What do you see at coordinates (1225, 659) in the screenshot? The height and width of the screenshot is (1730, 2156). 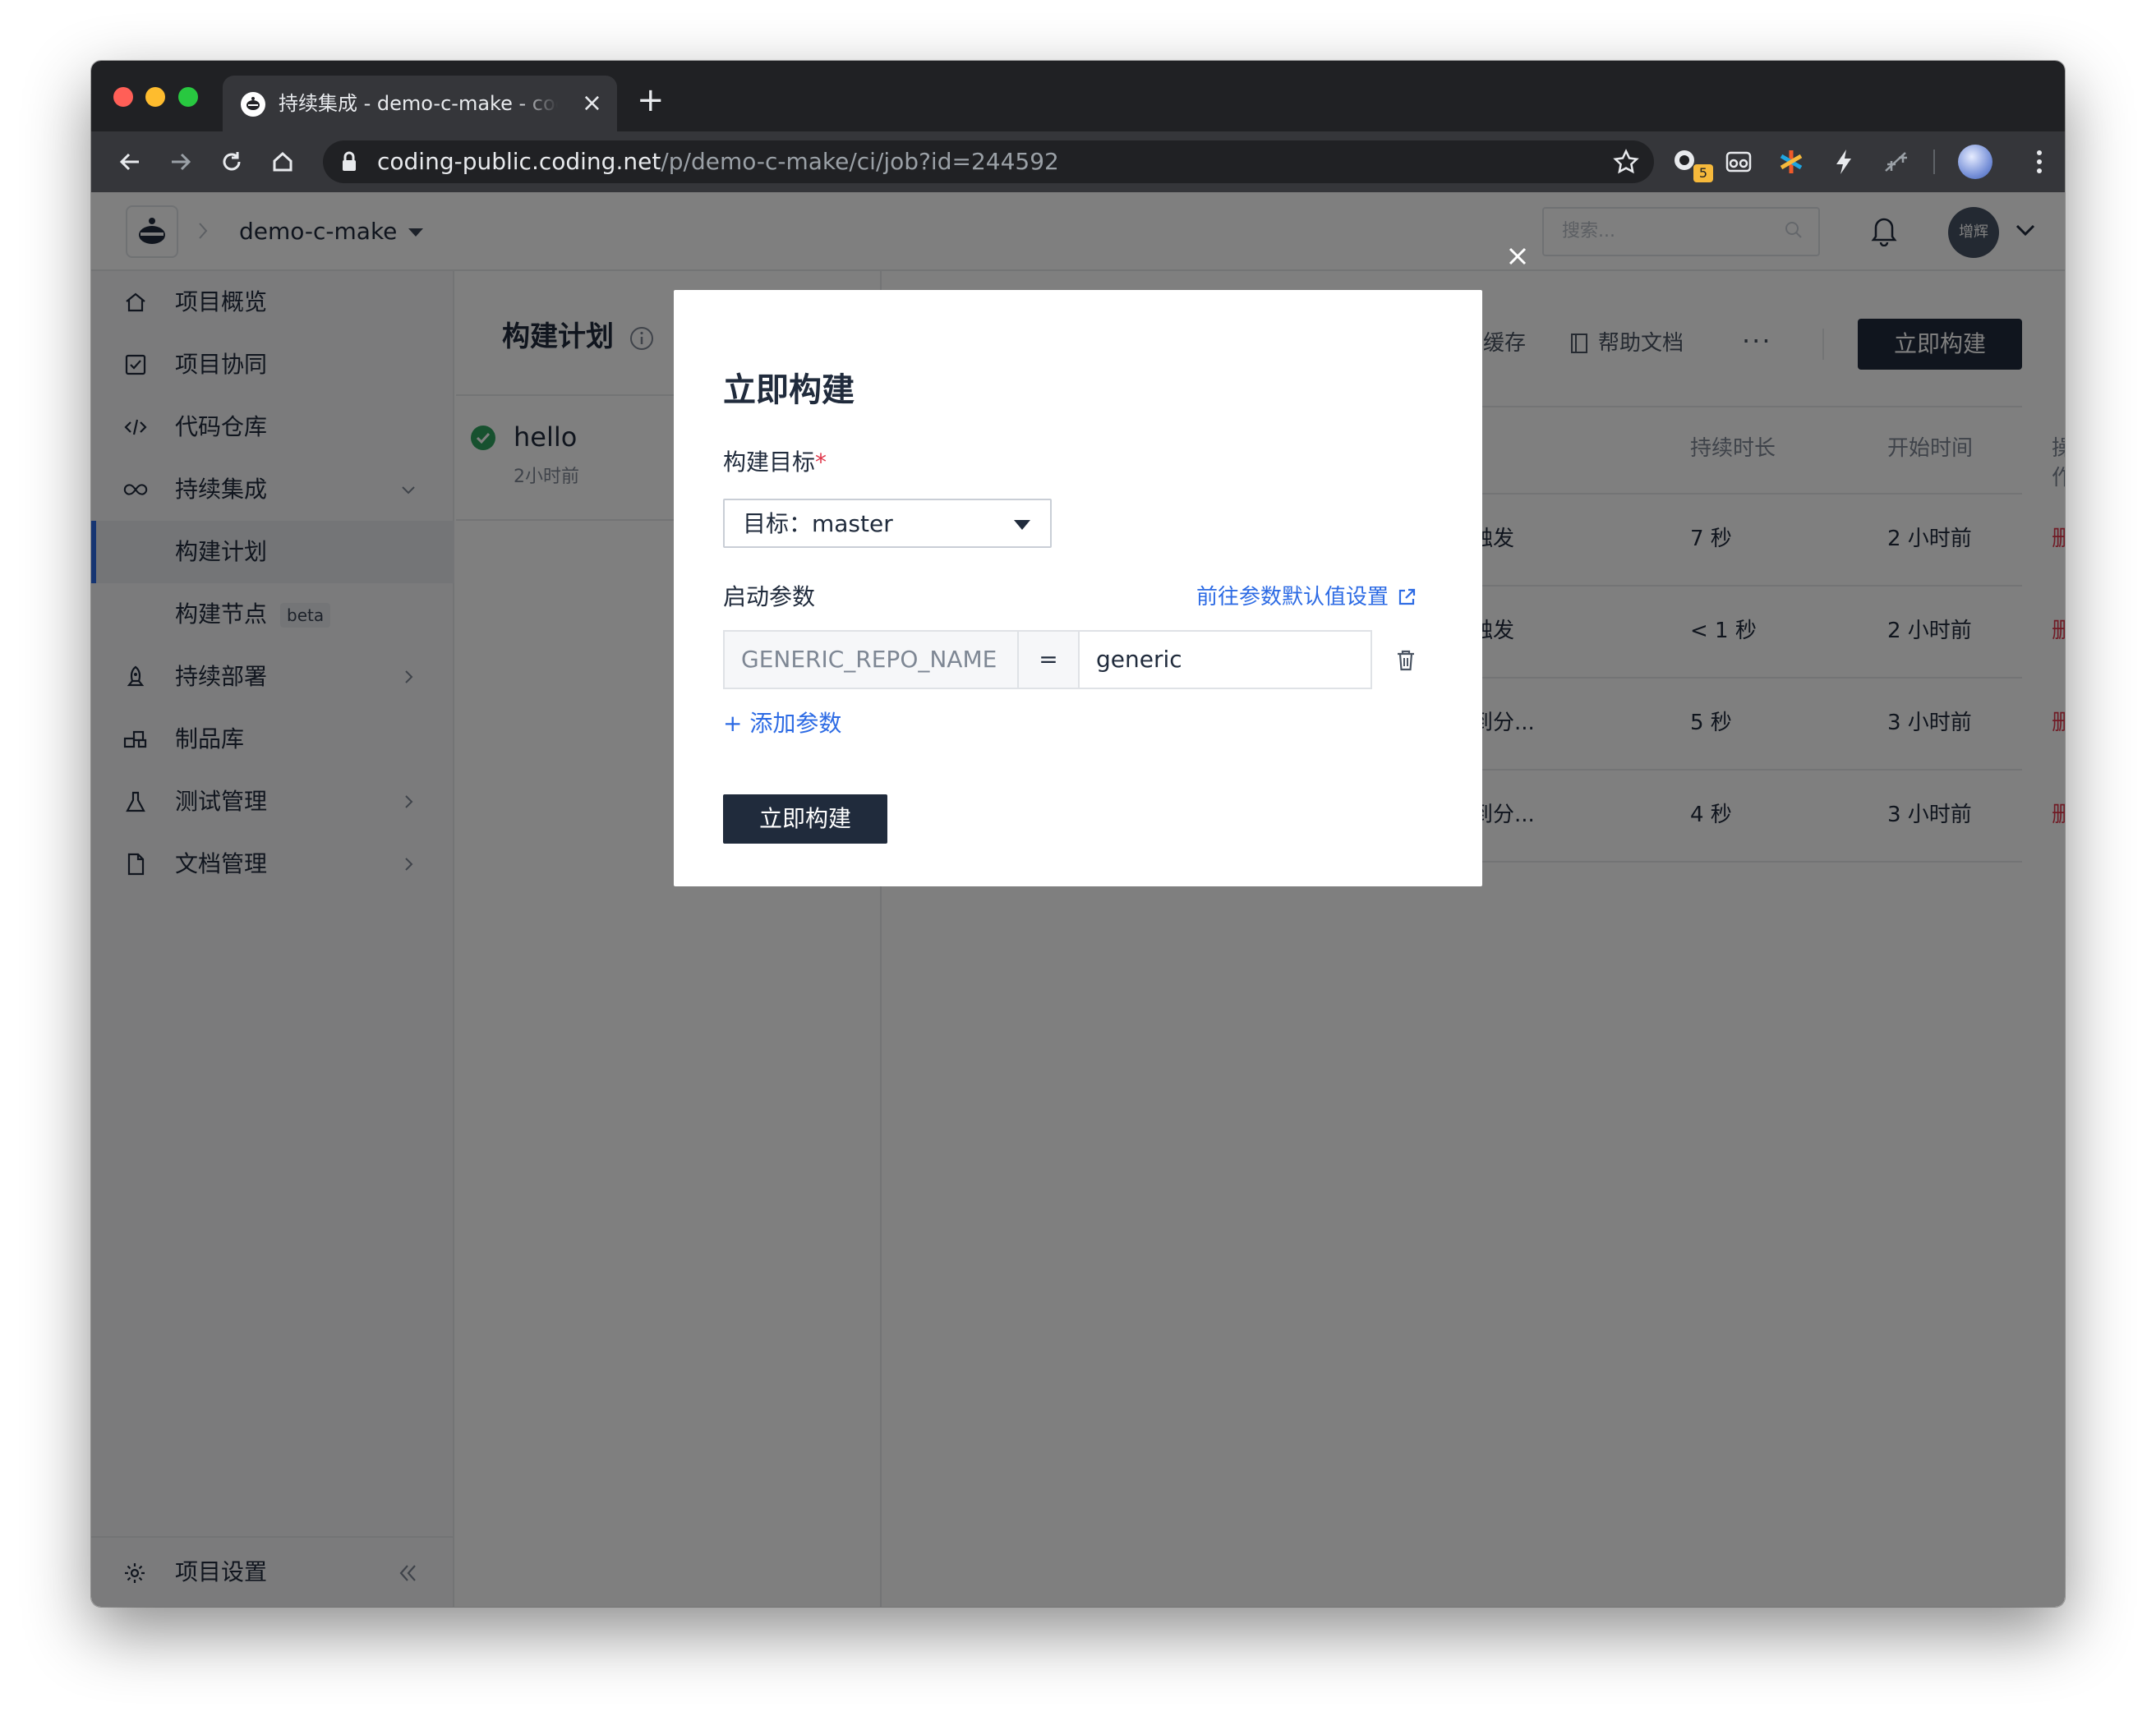 I see `param-value-input: generic` at bounding box center [1225, 659].